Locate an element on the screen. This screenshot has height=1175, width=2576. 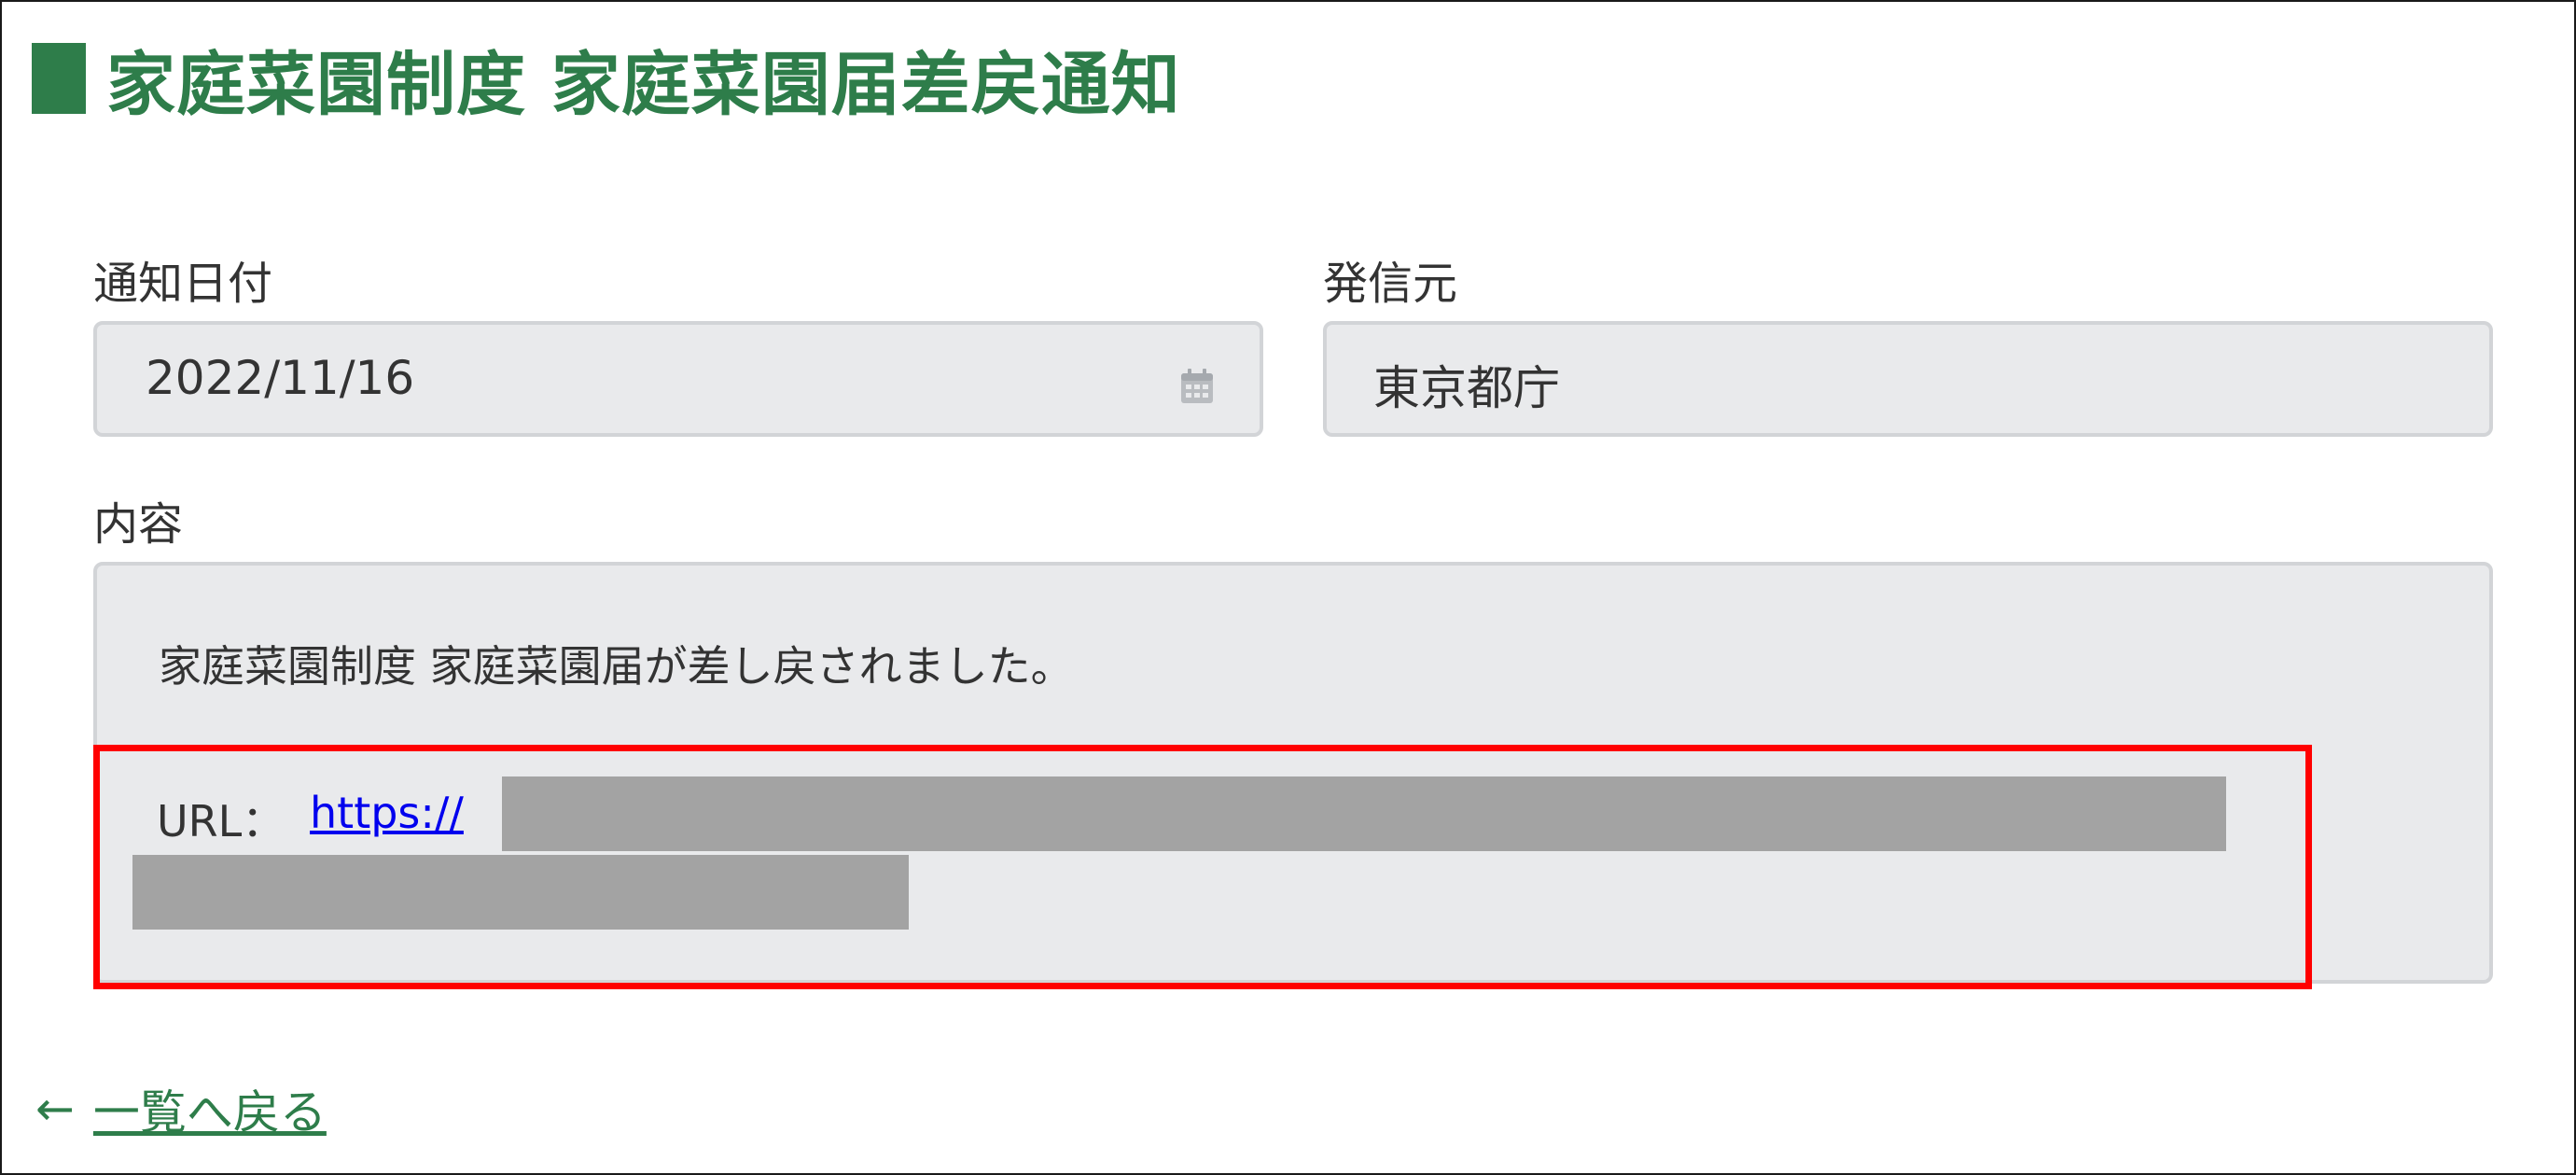
date-value: 2022/11/16 is located at coordinates (281, 378).